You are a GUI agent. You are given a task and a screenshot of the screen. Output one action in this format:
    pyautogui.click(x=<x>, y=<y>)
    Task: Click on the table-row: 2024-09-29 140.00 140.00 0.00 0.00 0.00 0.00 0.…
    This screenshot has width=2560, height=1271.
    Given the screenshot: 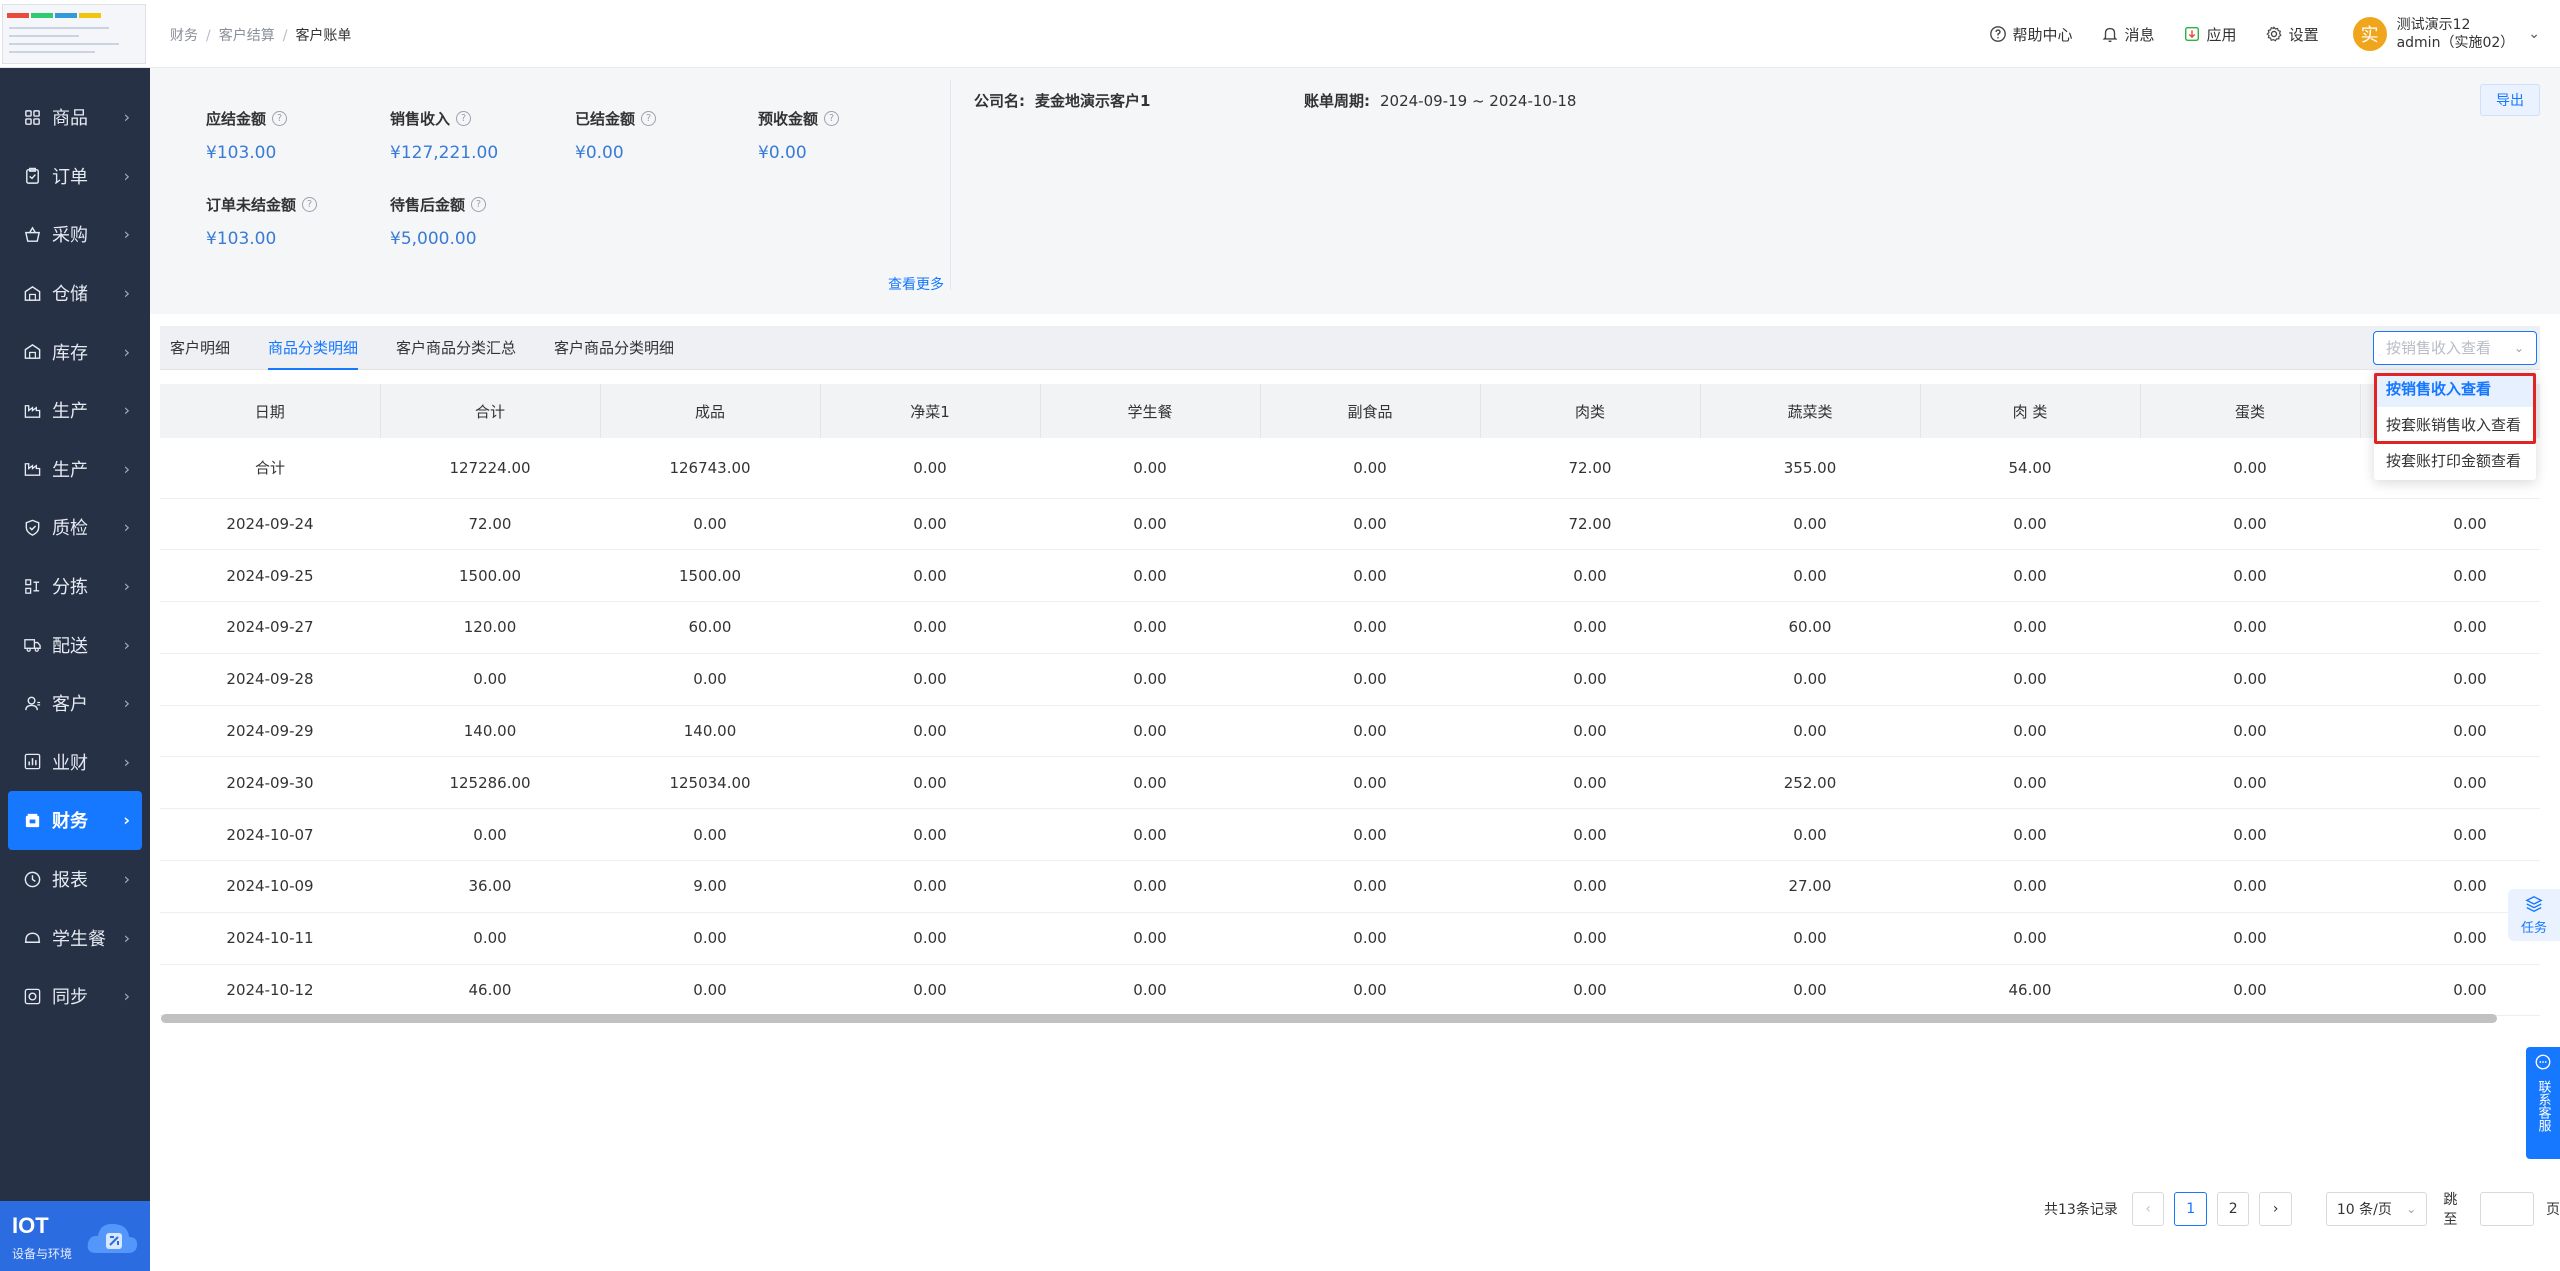 What is the action you would take?
    pyautogui.click(x=1350, y=731)
    